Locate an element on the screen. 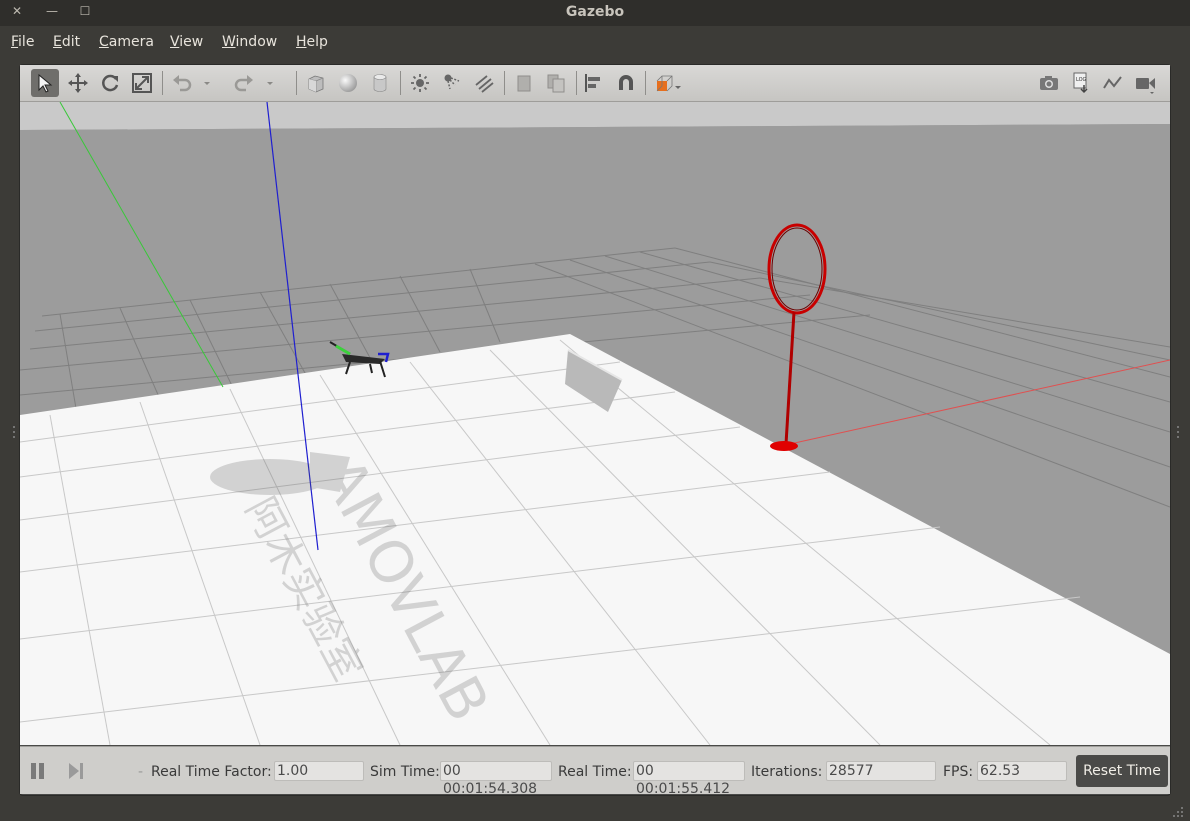 Image resolution: width=1190 pixels, height=821 pixels. iterations-label: Iterations: is located at coordinates (787, 772).